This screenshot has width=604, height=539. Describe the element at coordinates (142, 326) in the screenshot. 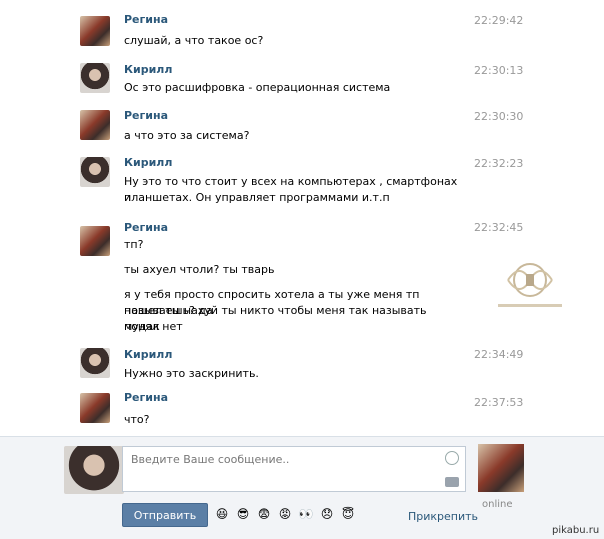

I see `message-text: мудак` at that location.